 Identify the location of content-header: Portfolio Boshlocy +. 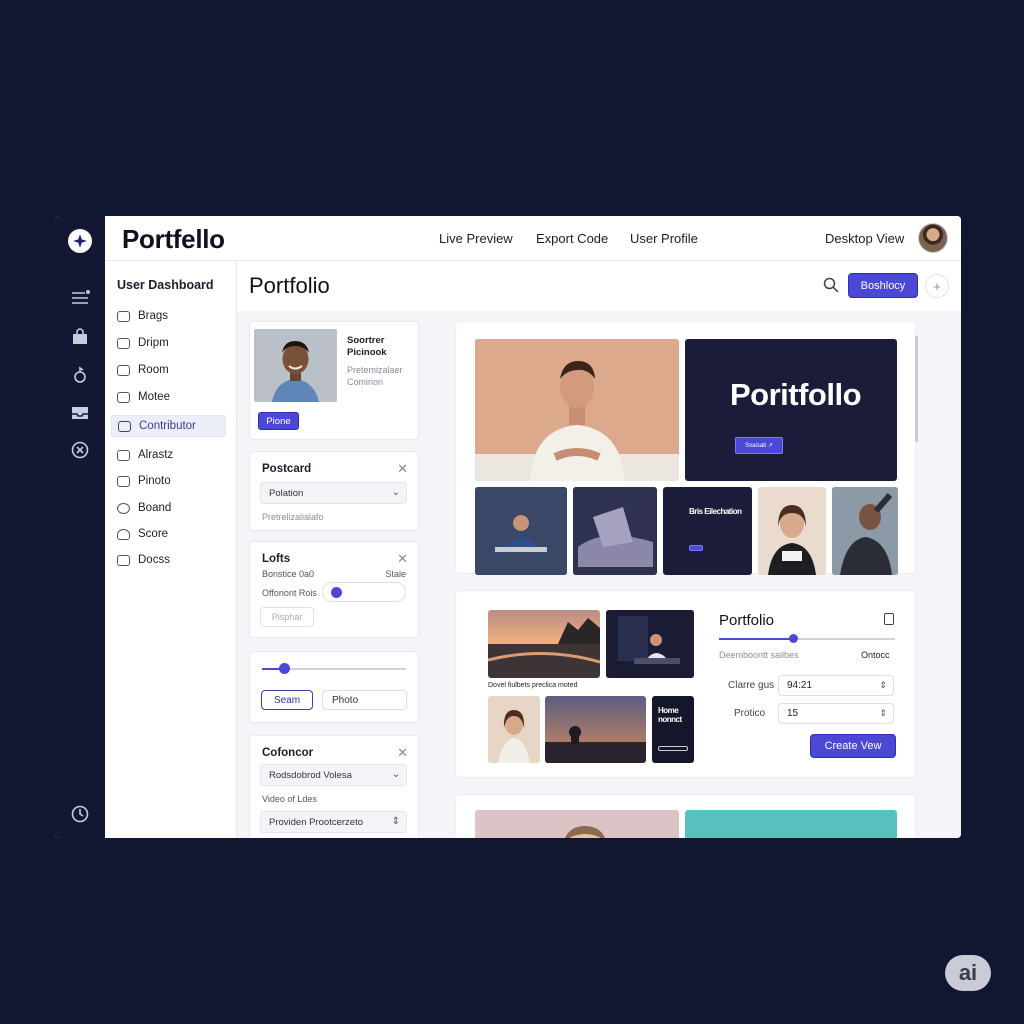
(599, 286).